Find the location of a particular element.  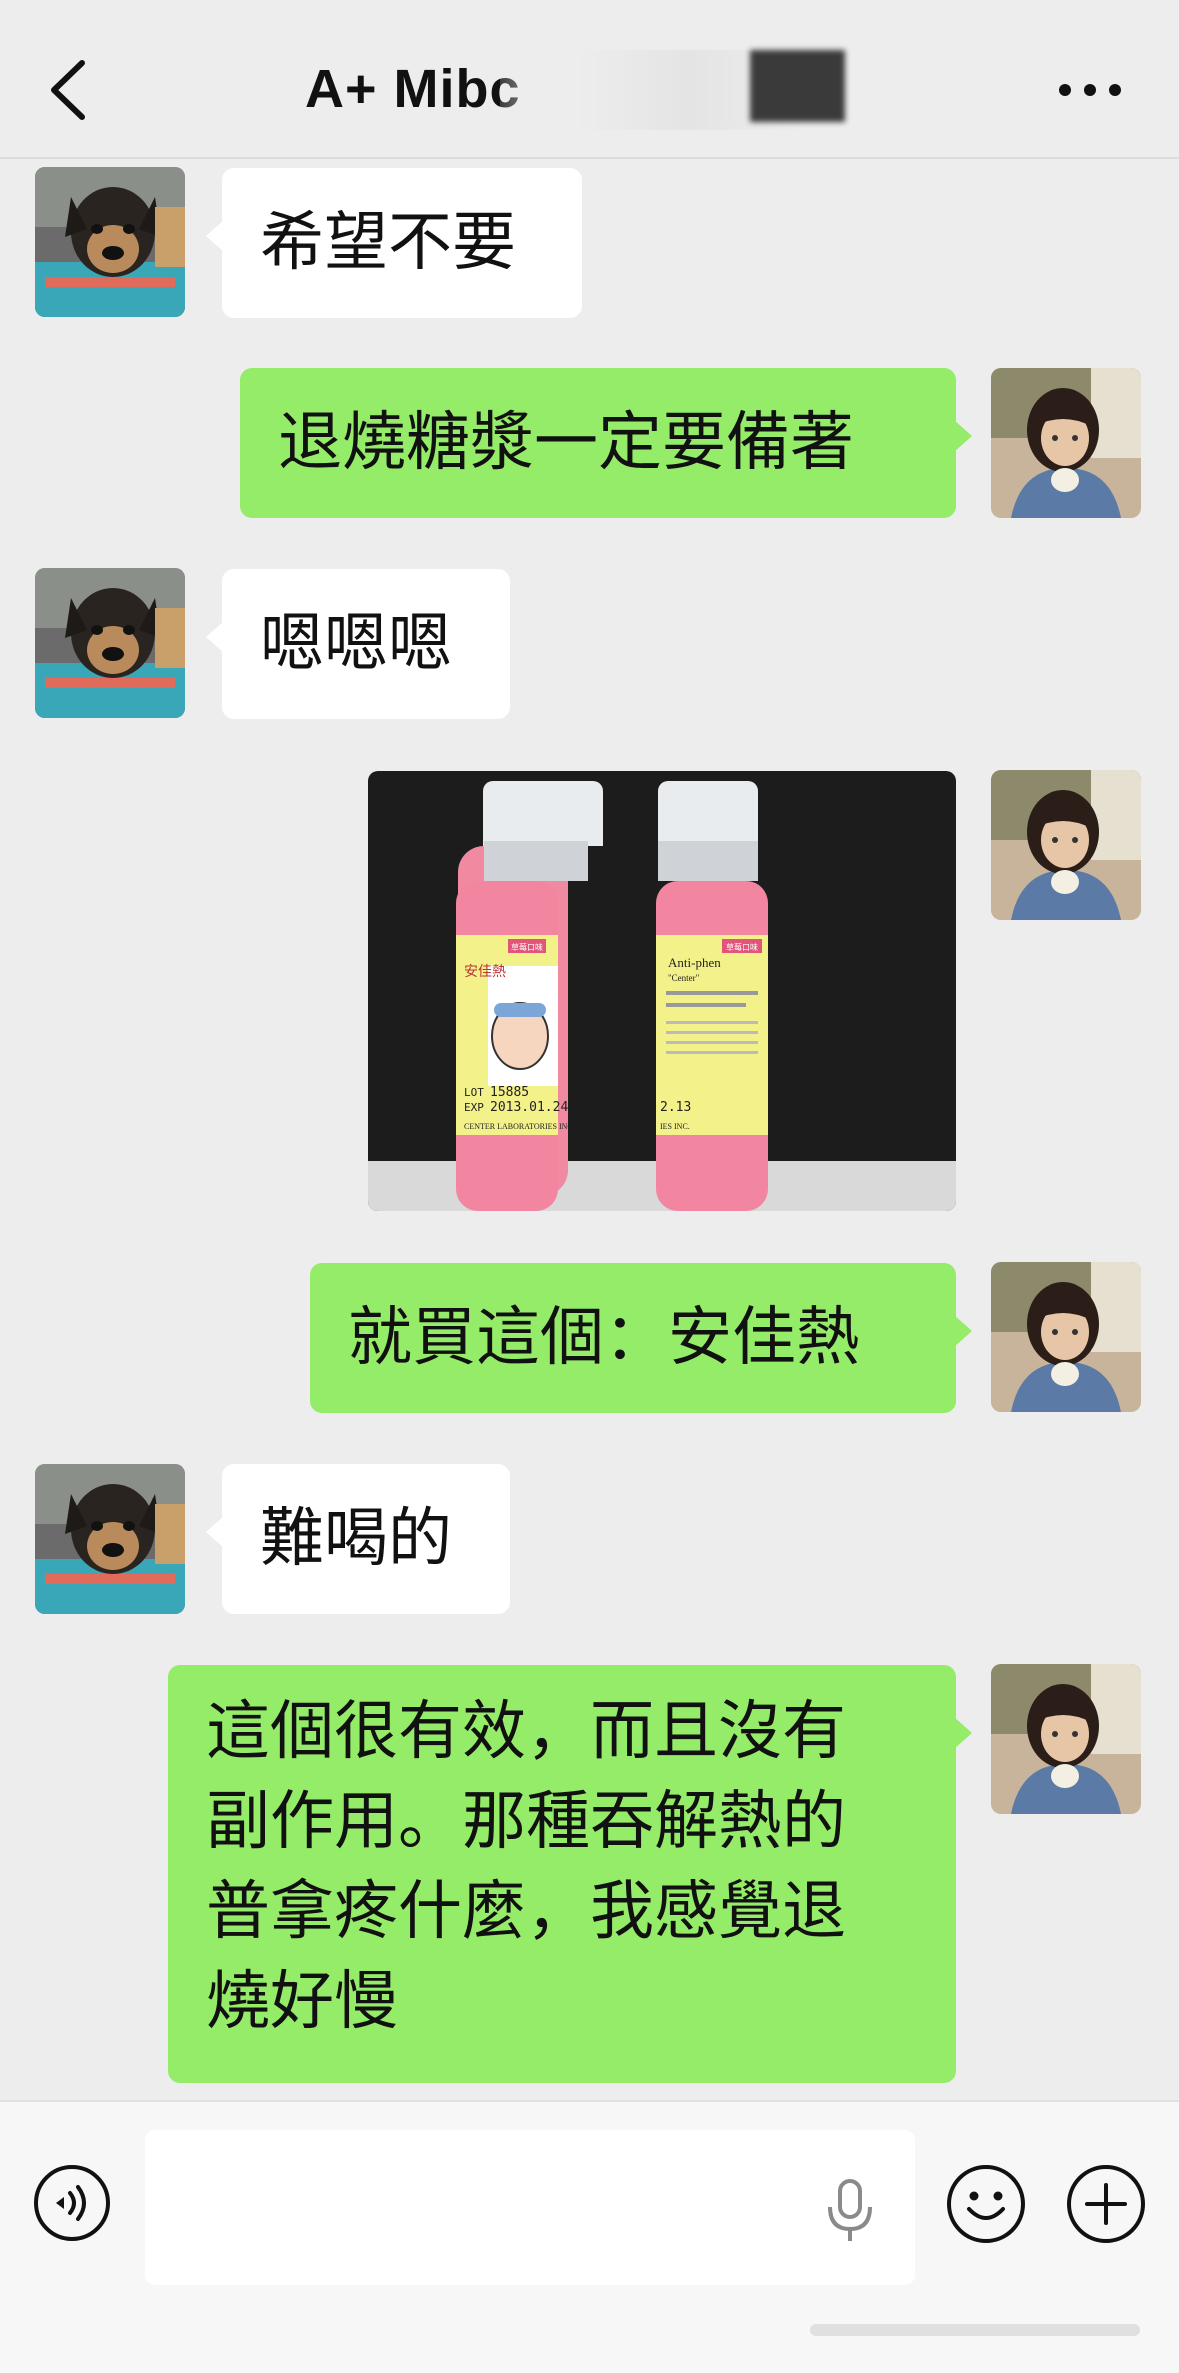

message-bubble-outgoing: 這個很有效，而且沒有 副作用。那種吞解熱的 普拿疼什麼，我感覺退 燒好慢 is located at coordinates (570, 1874).